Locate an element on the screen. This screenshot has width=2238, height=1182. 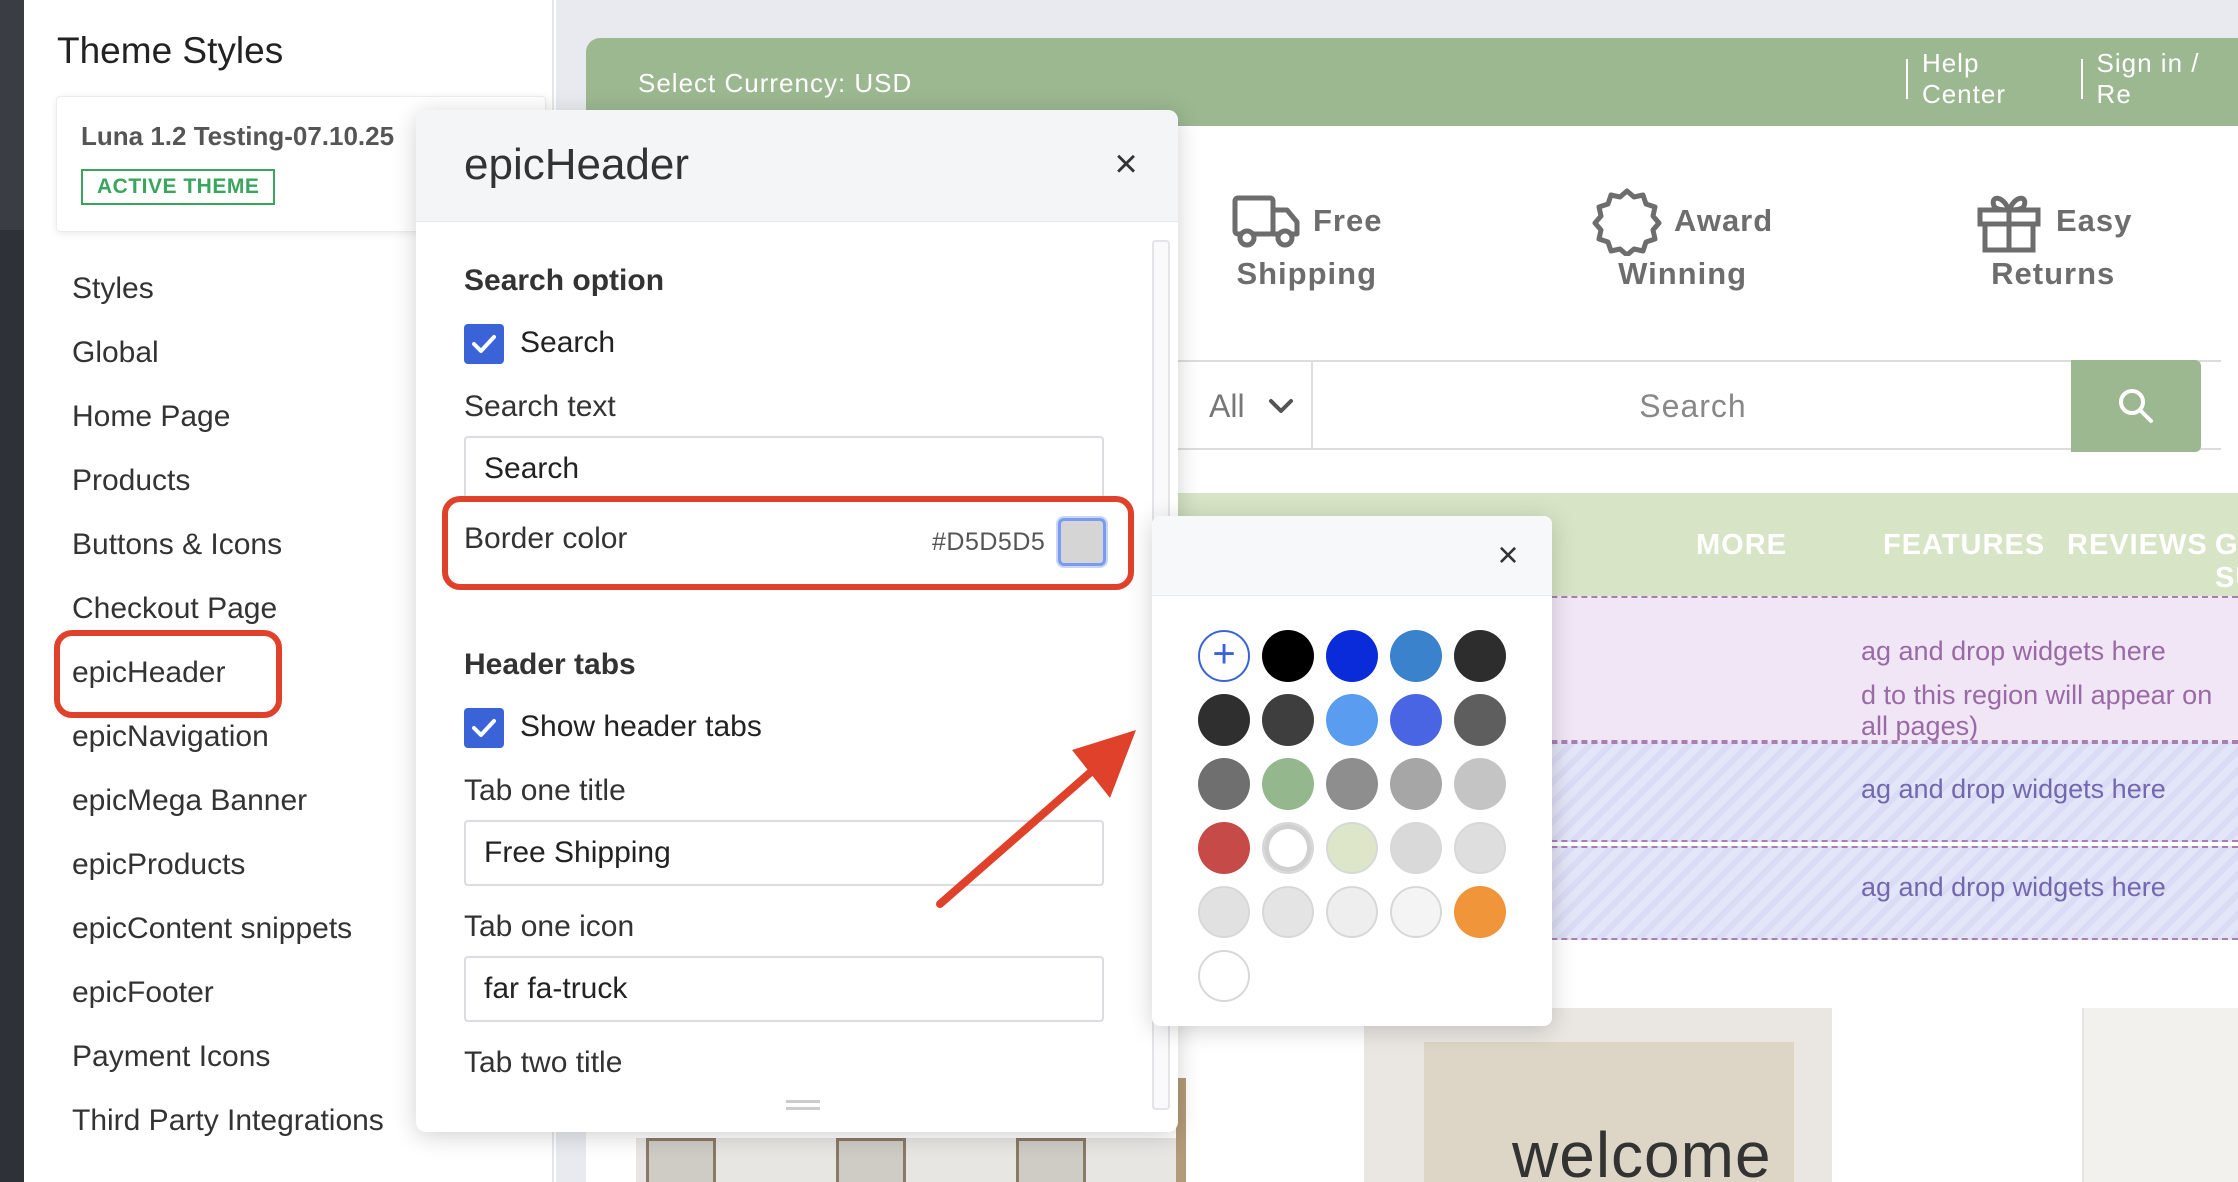
search-category-select: All is located at coordinates (1242, 406).